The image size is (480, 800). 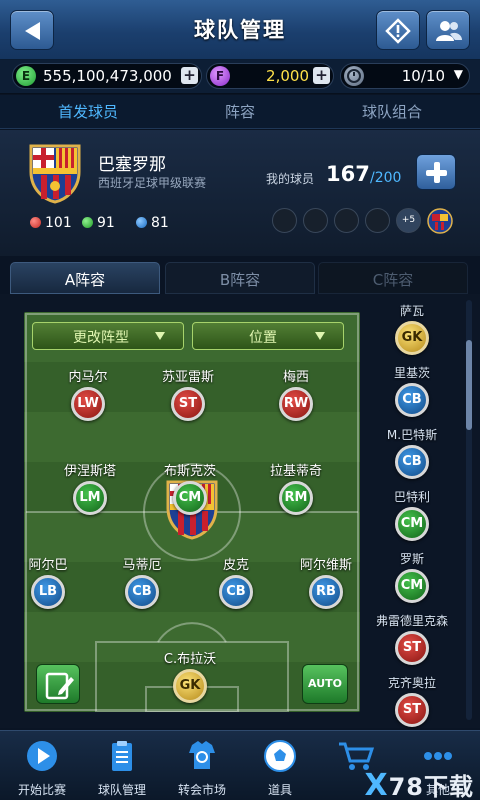 What do you see at coordinates (423, 76) in the screenshot?
I see `energy-value: 10/10` at bounding box center [423, 76].